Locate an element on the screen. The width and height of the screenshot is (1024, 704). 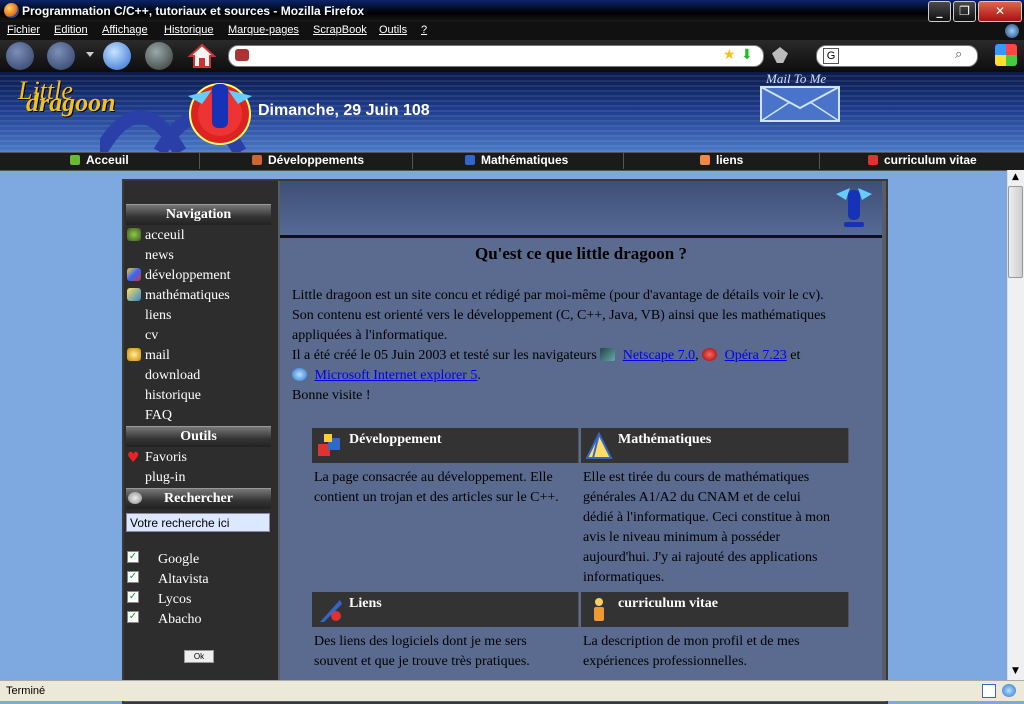
topnav-liens: liens is located at coordinates (722, 160).